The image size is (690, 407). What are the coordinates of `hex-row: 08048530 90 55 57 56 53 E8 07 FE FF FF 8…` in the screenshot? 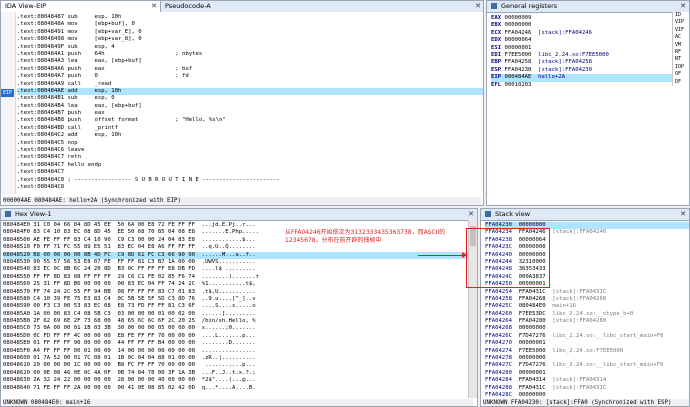 It's located at (240, 262).